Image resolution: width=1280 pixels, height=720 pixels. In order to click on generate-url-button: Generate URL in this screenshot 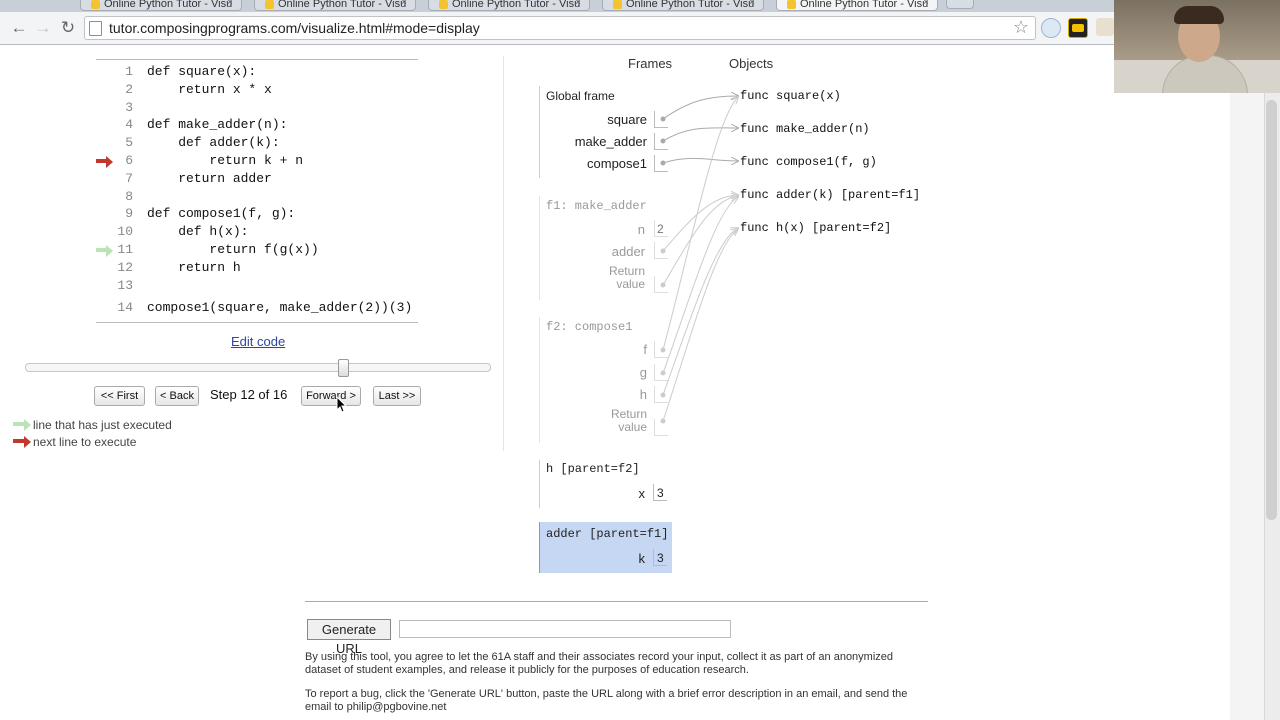, I will do `click(349, 637)`.